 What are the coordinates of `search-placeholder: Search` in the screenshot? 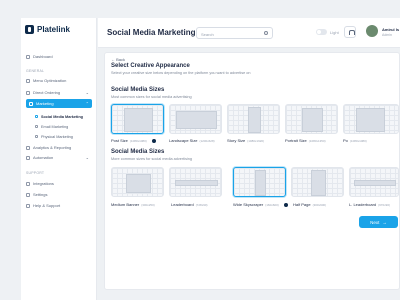 It's located at (207, 34).